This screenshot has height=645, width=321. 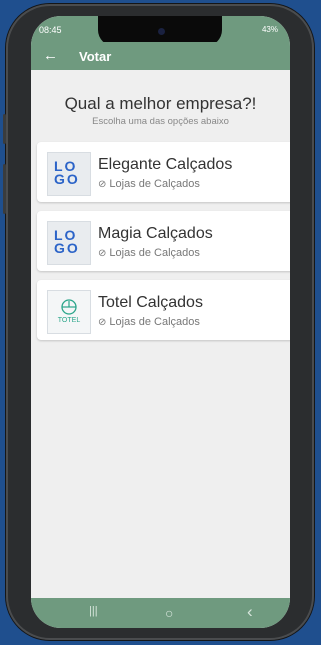 What do you see at coordinates (69, 320) in the screenshot?
I see `totel-logo-text: TOTEL` at bounding box center [69, 320].